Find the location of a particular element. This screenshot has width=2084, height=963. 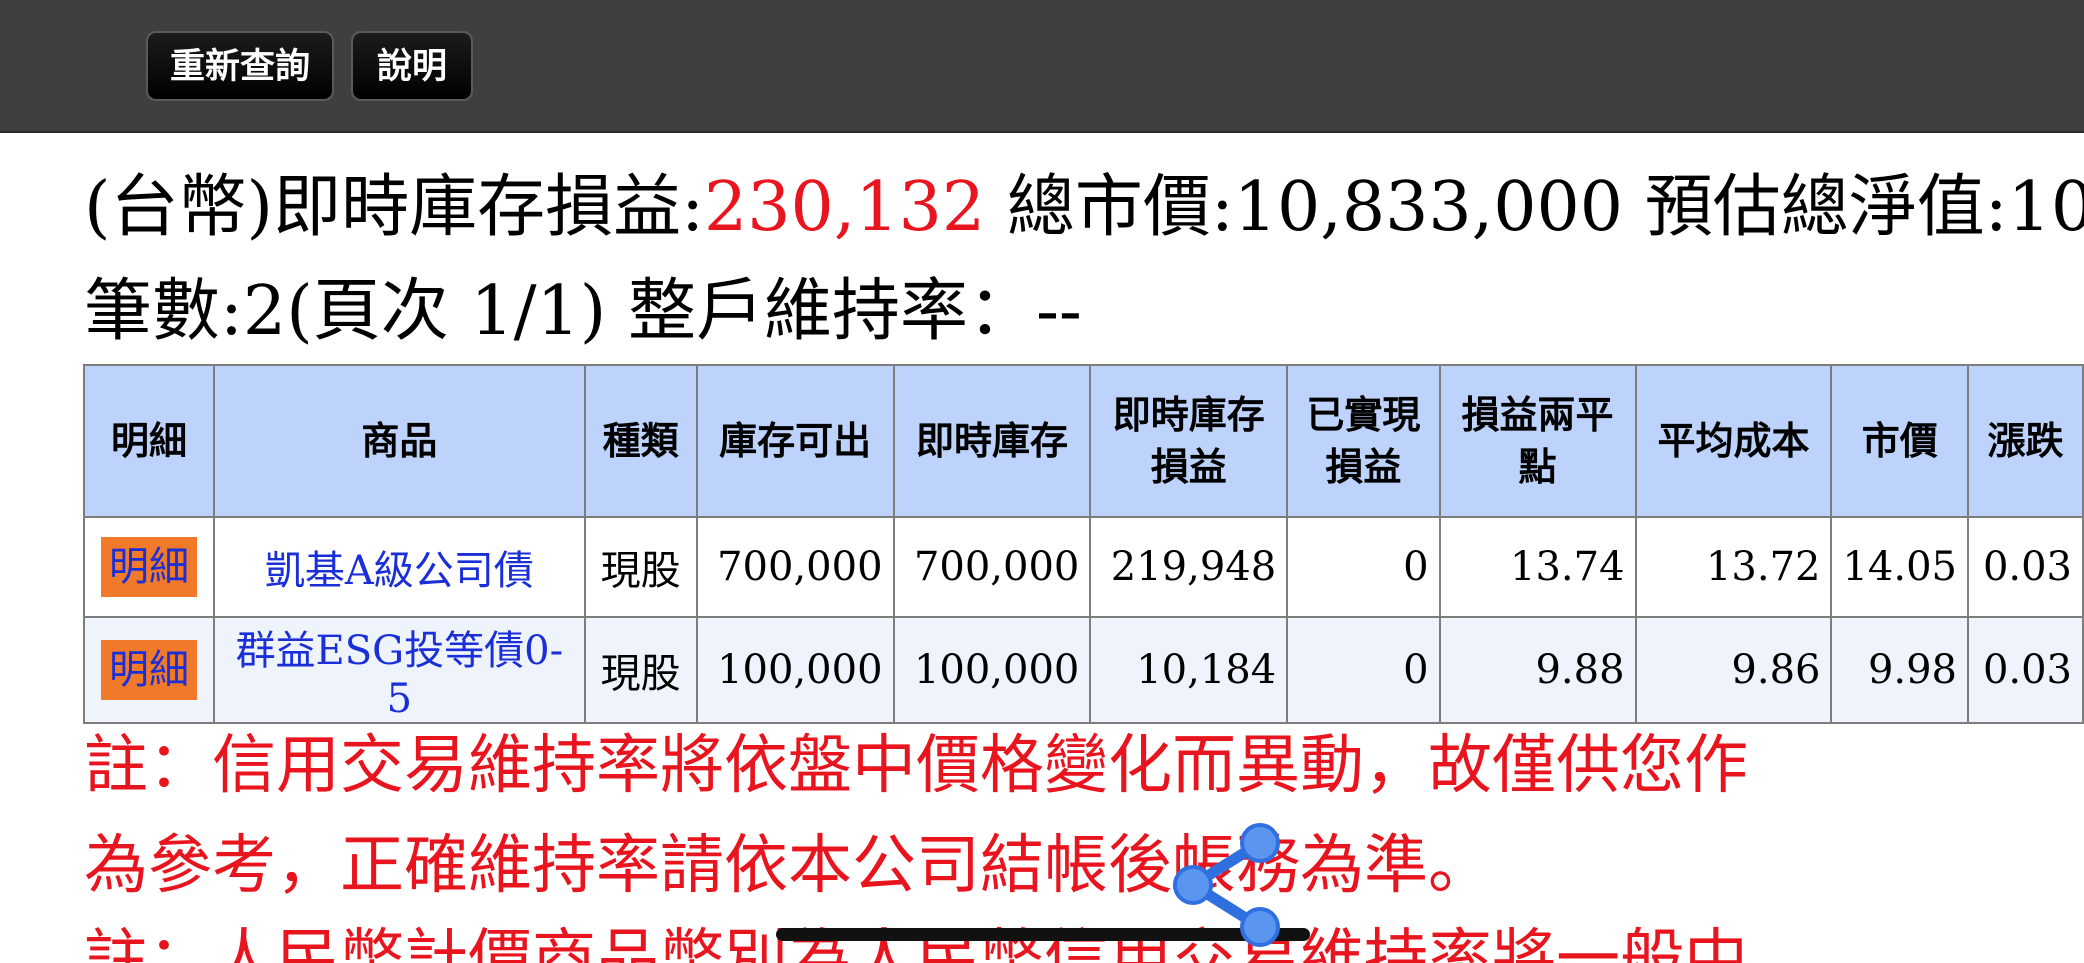

sellable-cell: 700,000 is located at coordinates (795, 567).